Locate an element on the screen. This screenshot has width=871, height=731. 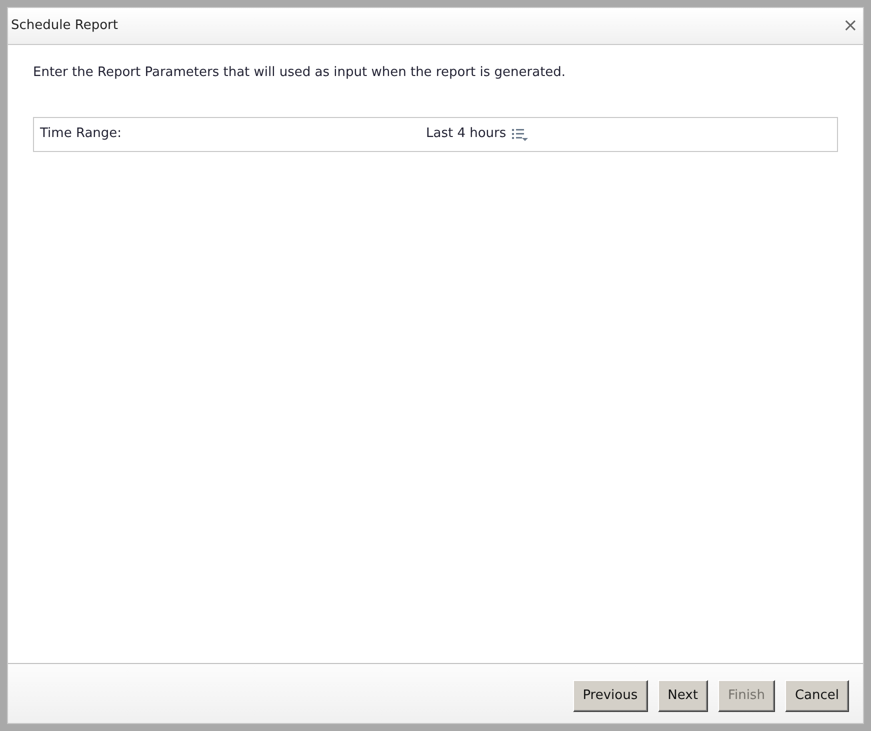
wizard-button: Previous is located at coordinates (610, 696).